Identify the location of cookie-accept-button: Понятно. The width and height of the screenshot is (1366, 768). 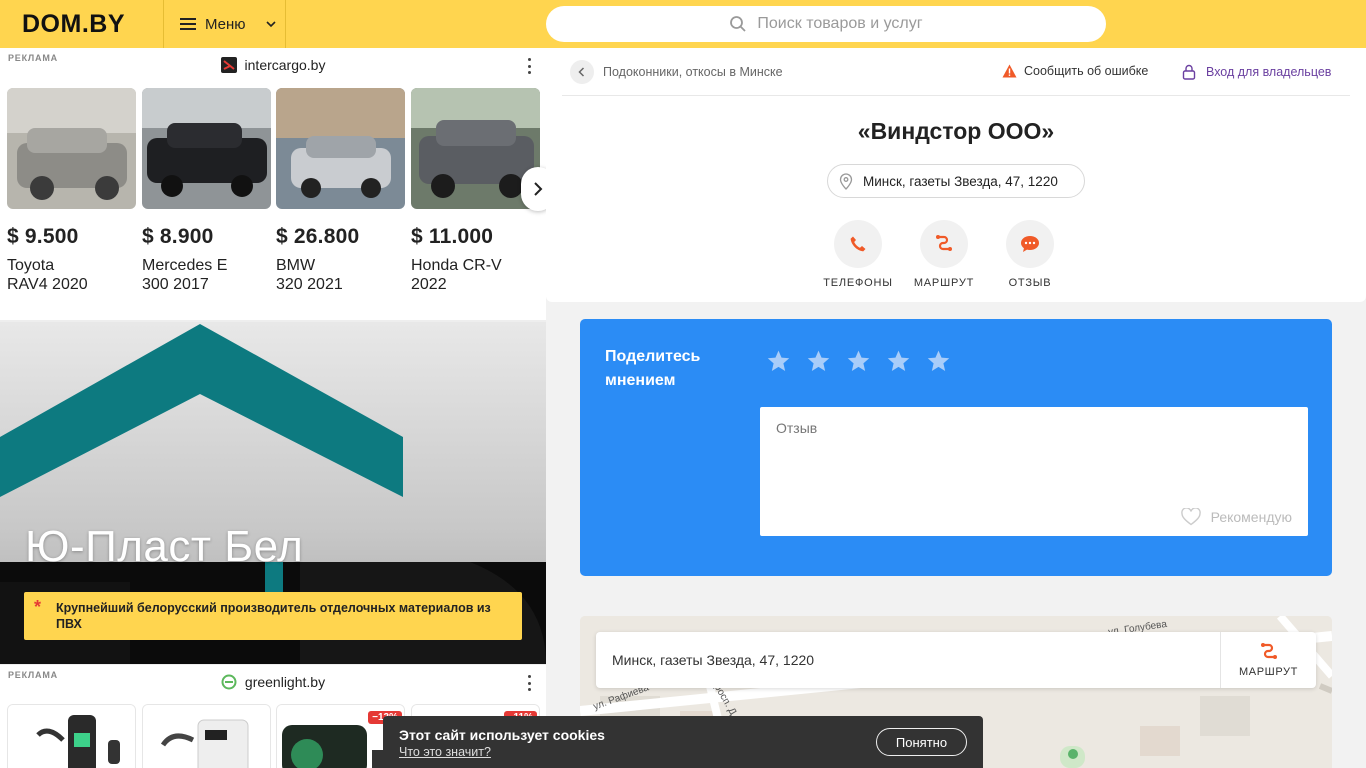
(921, 742).